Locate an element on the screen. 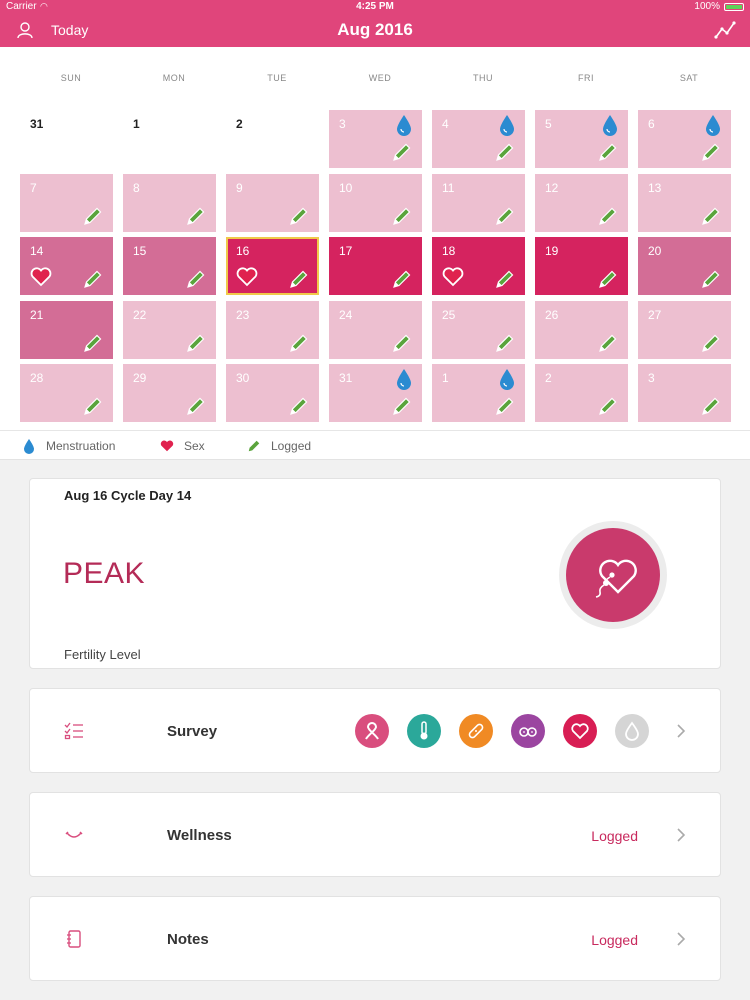 The width and height of the screenshot is (750, 1000). wellness-row: Wellness Logged is located at coordinates (375, 834).